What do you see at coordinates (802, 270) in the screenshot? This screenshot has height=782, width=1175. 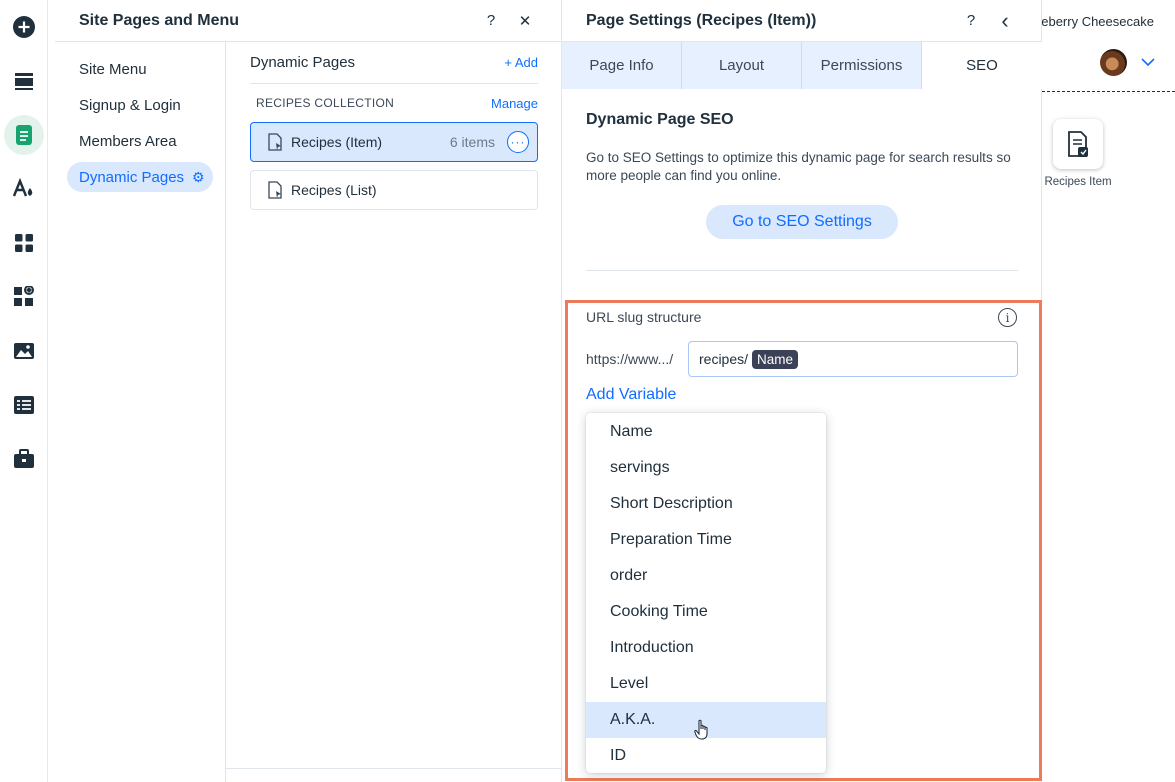 I see `divider` at bounding box center [802, 270].